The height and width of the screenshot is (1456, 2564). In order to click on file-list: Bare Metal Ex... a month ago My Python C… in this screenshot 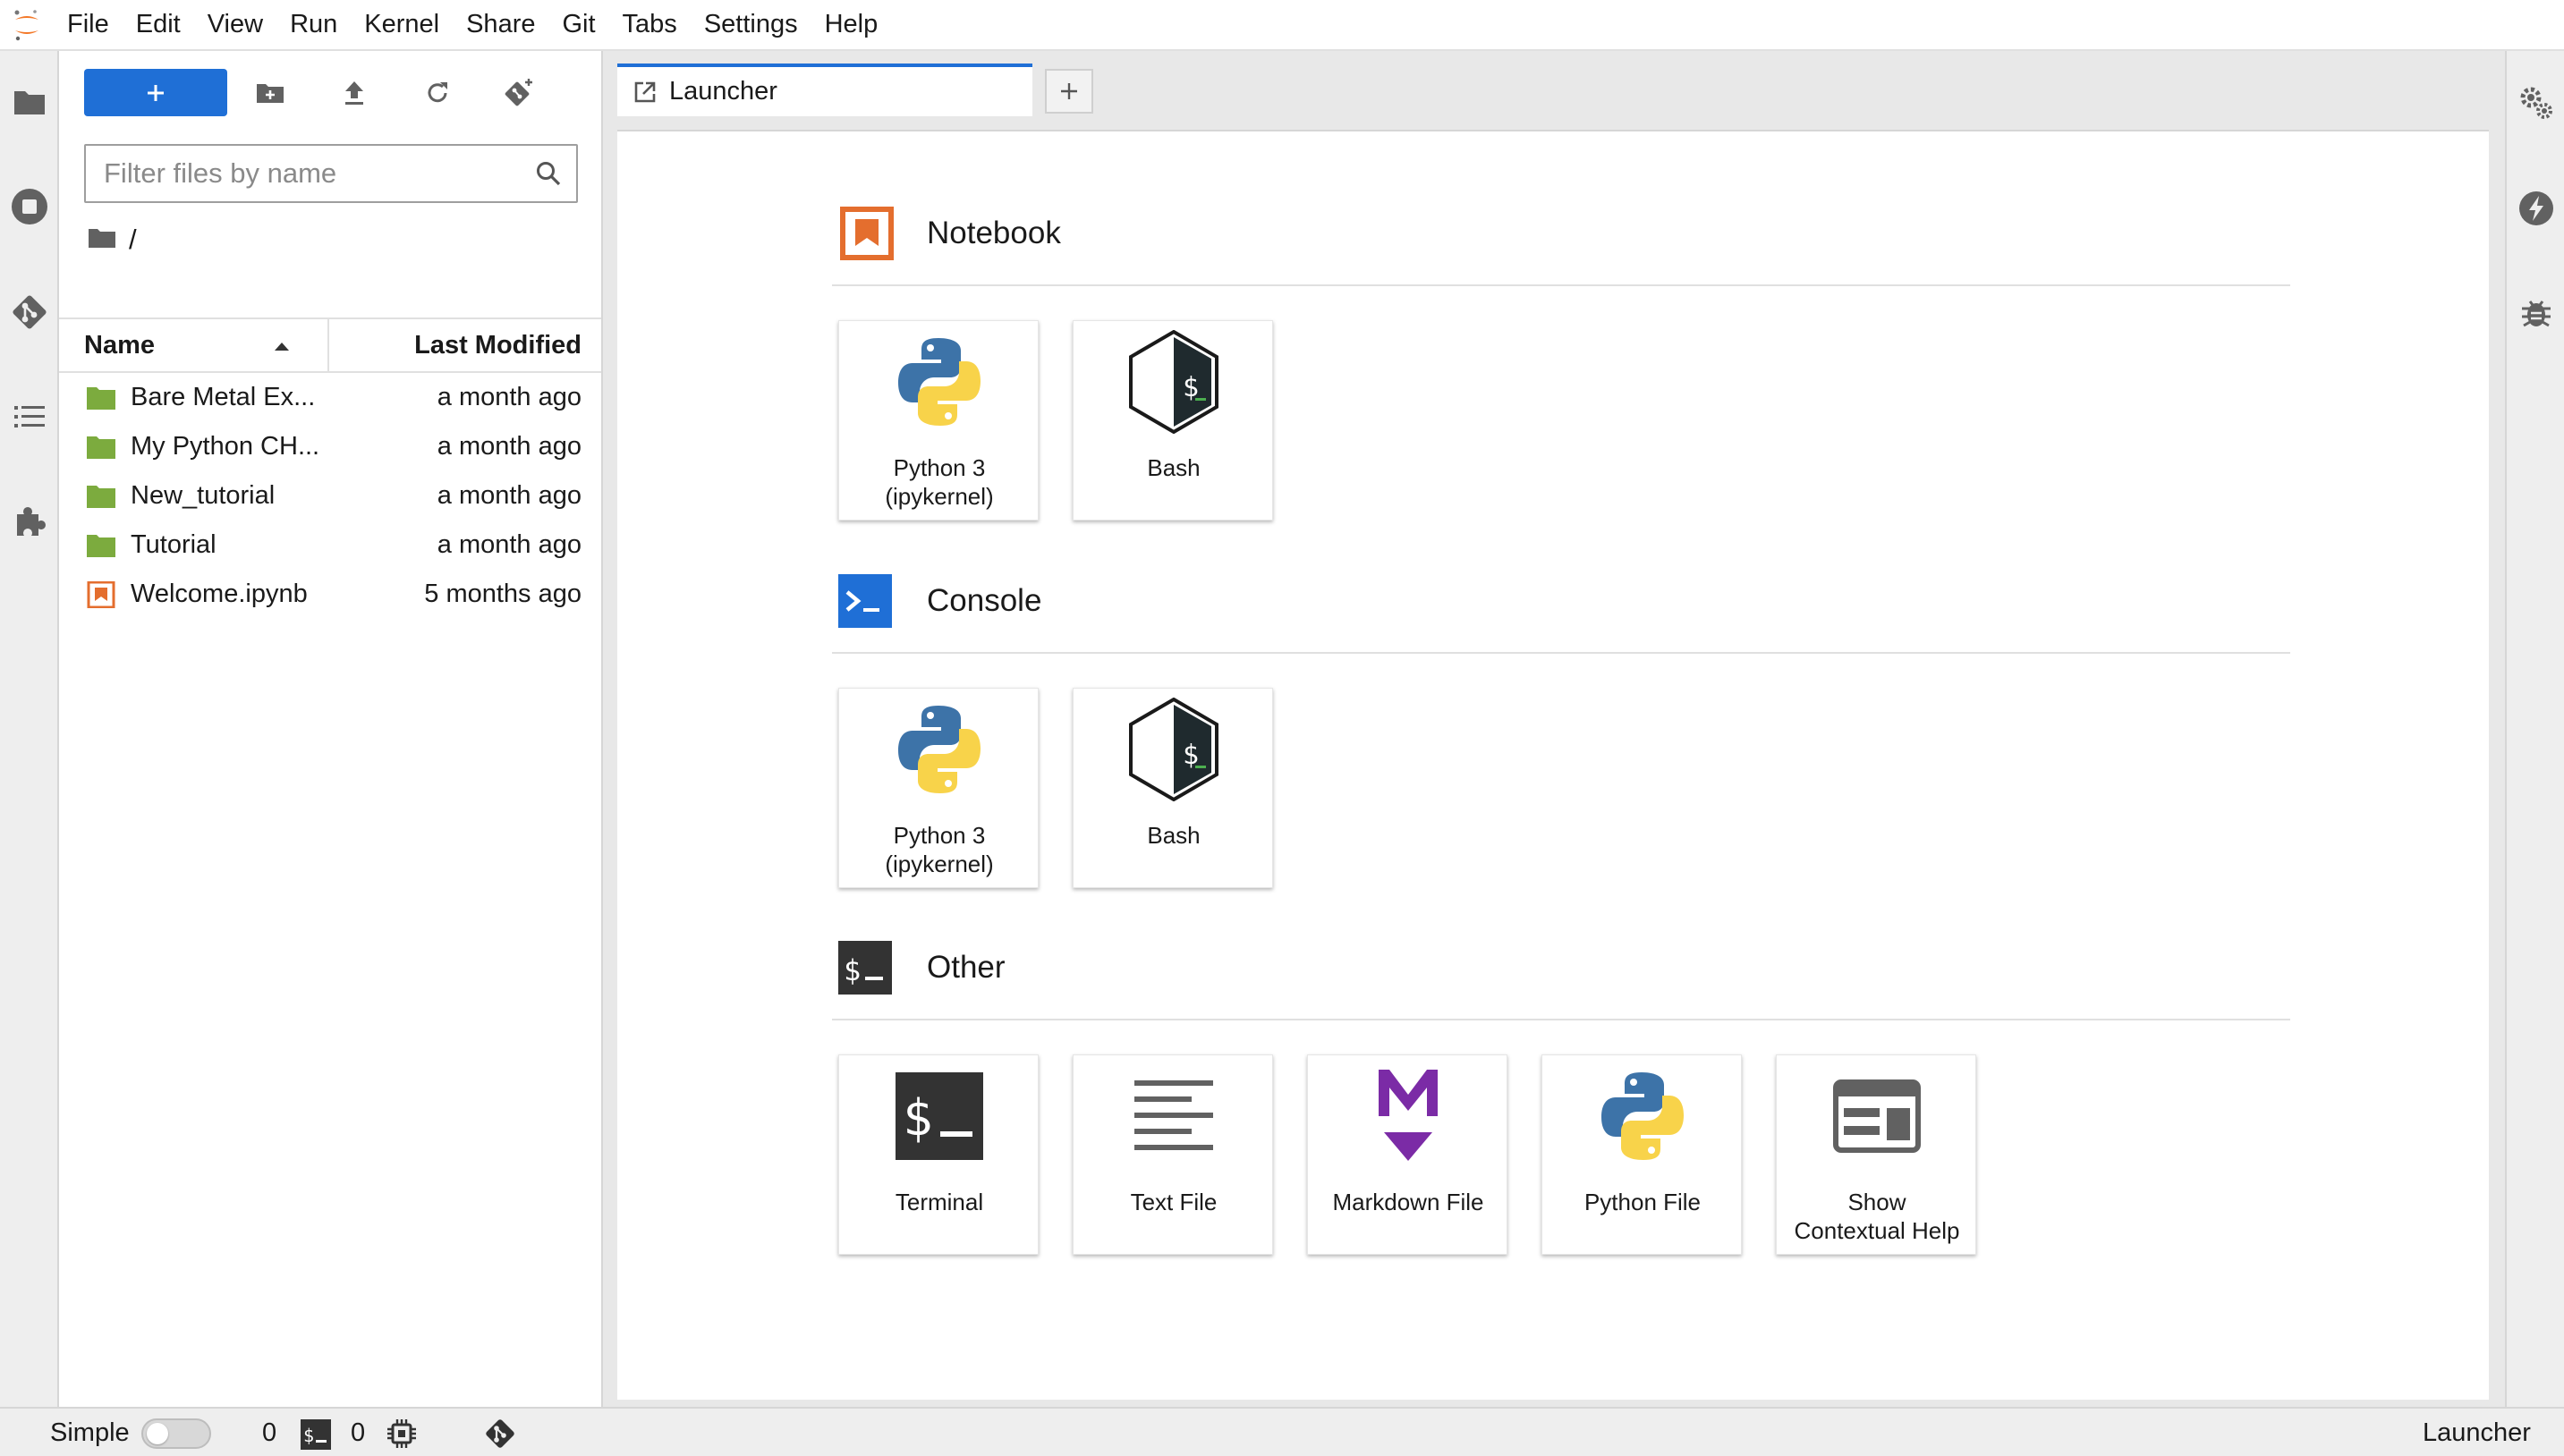, I will do `click(330, 496)`.